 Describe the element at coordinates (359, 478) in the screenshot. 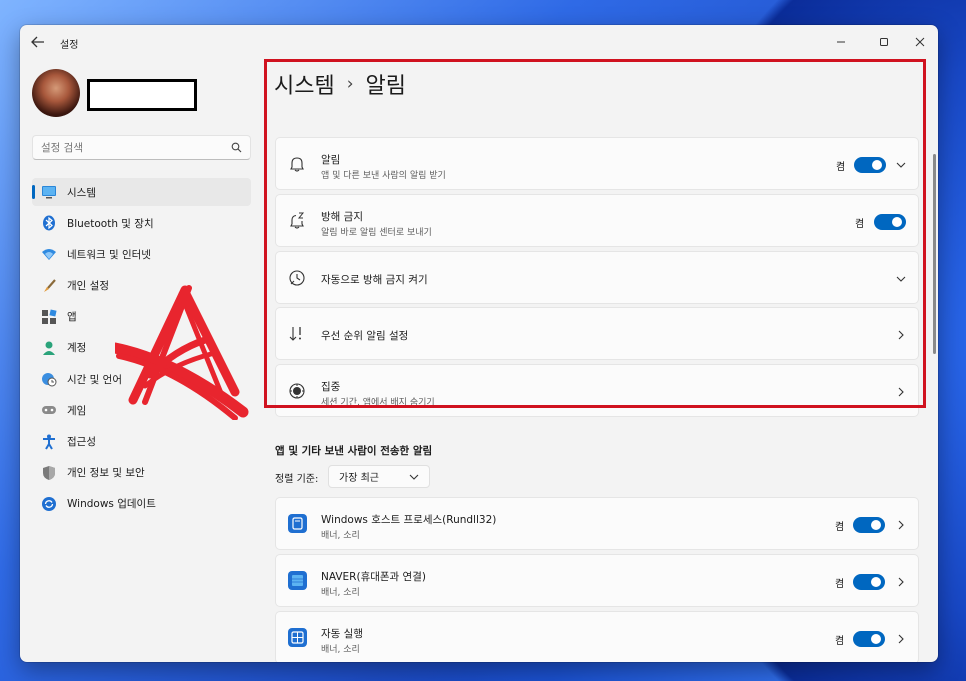

I see `sort-dropdown-value: 가장 최근` at that location.